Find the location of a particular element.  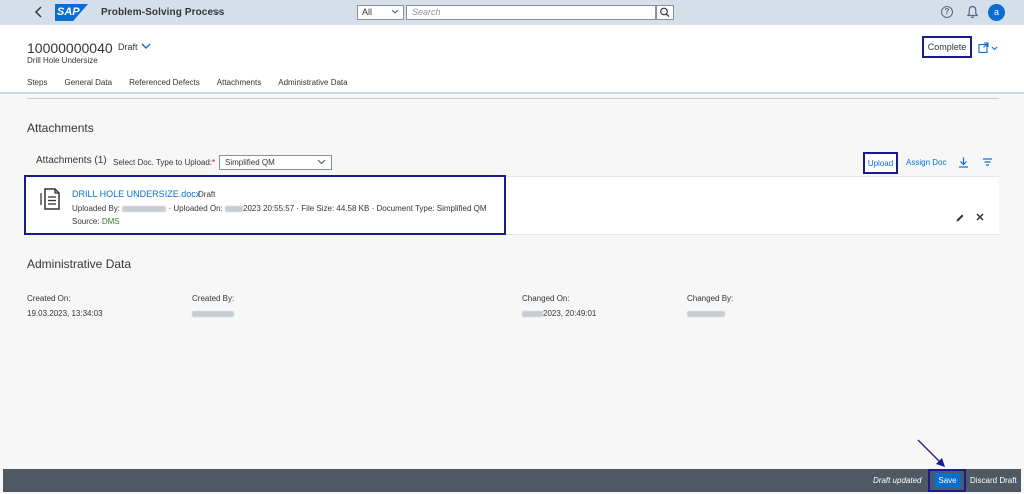

save-button: Save is located at coordinates (947, 480).